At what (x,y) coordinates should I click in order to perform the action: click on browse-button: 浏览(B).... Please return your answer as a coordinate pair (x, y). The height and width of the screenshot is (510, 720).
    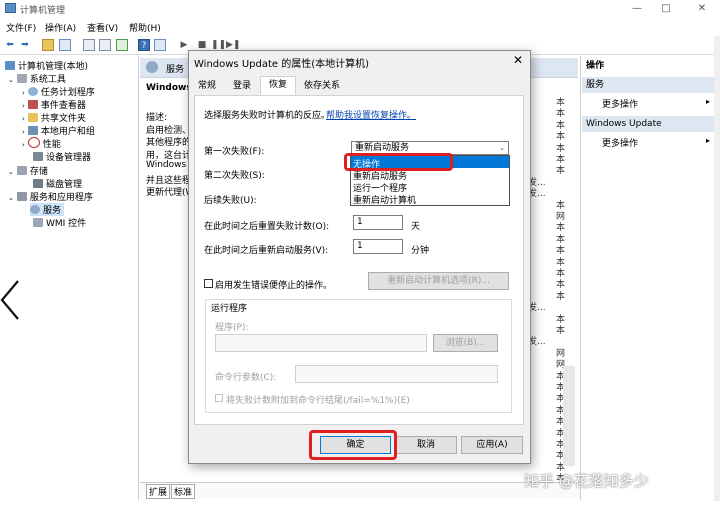
    Looking at the image, I should click on (465, 343).